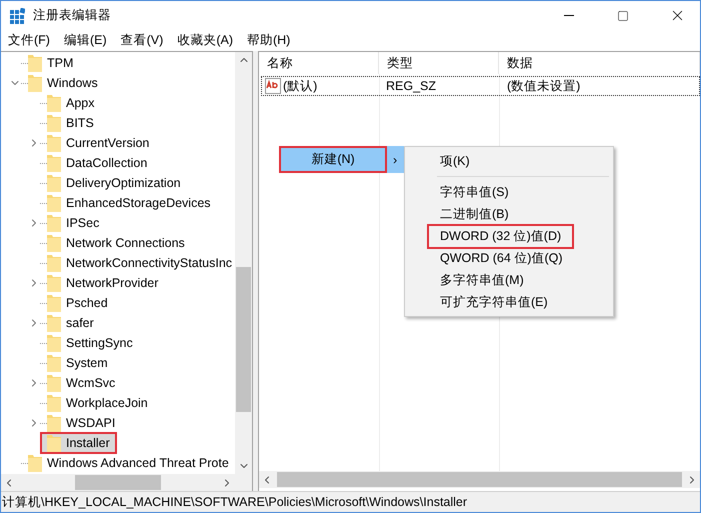 This screenshot has width=701, height=513. I want to click on column-header: 类型, so click(439, 63).